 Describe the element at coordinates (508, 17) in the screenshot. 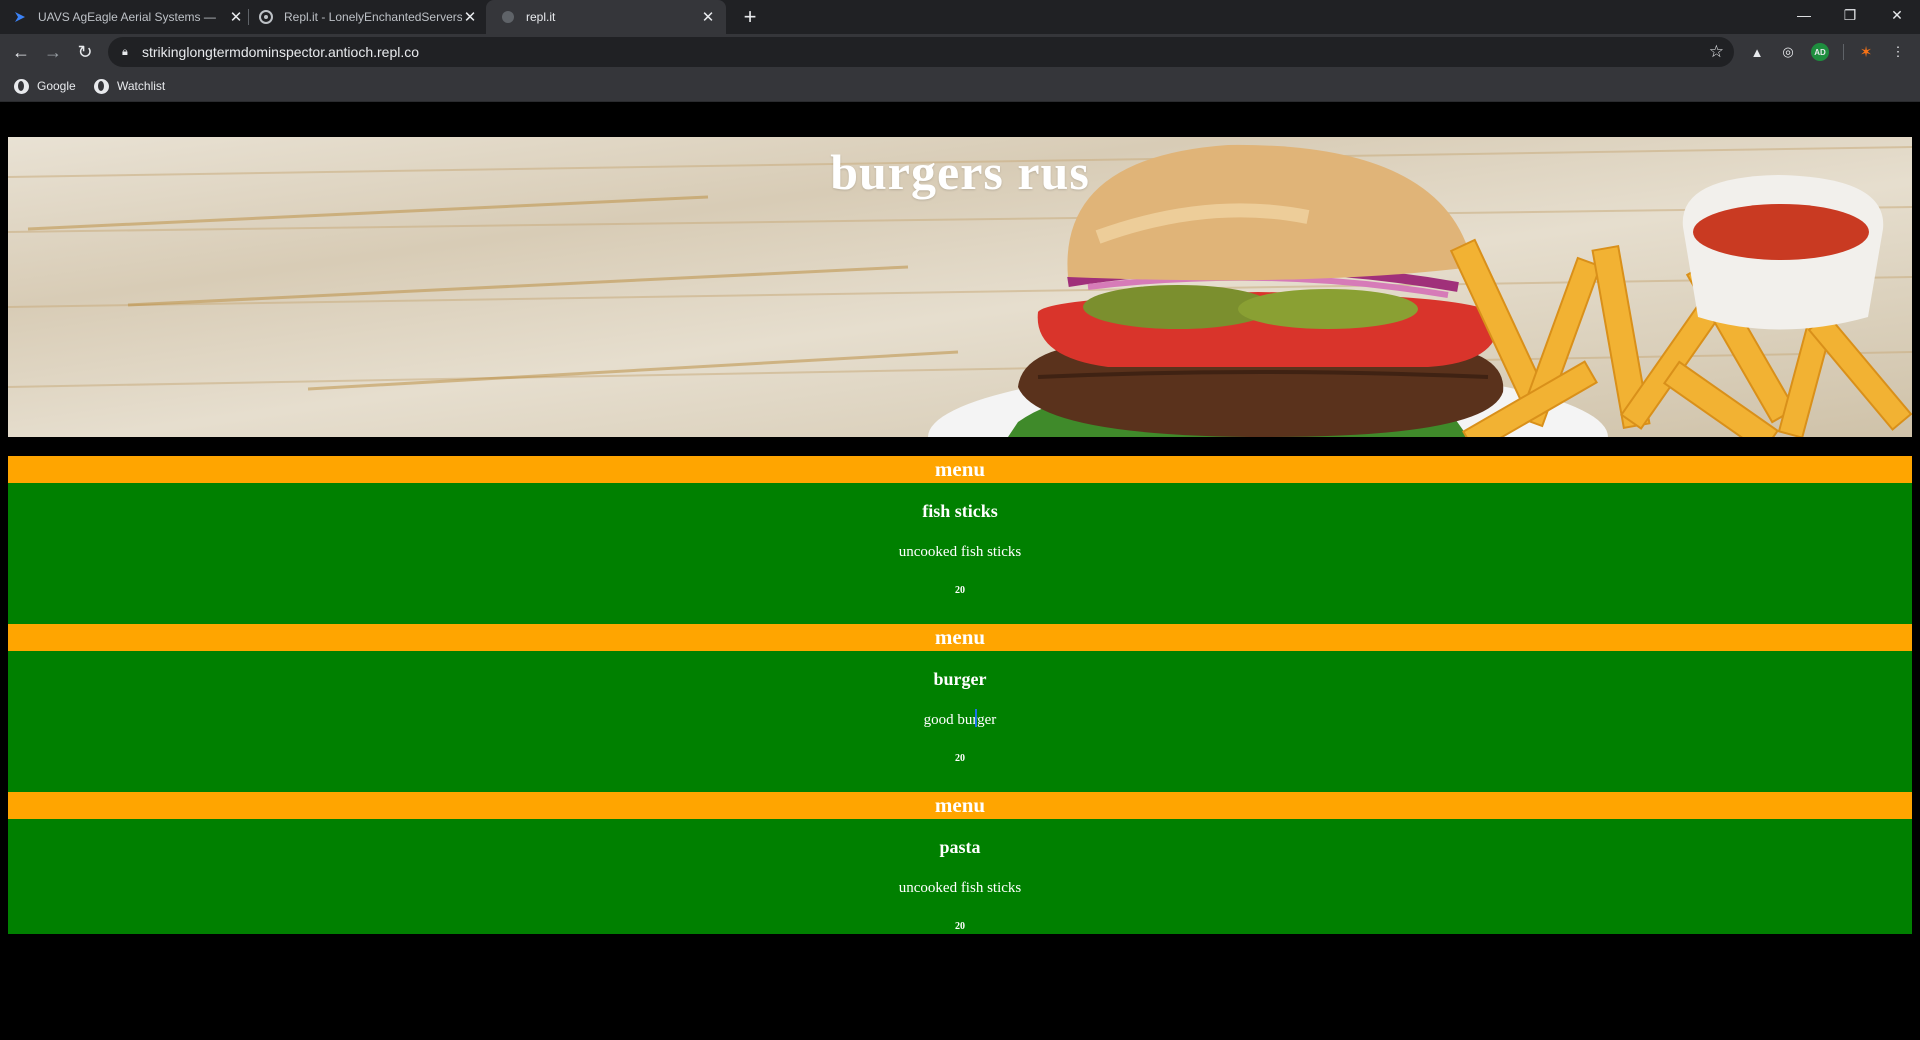

I see `globe-favicon-icon` at that location.